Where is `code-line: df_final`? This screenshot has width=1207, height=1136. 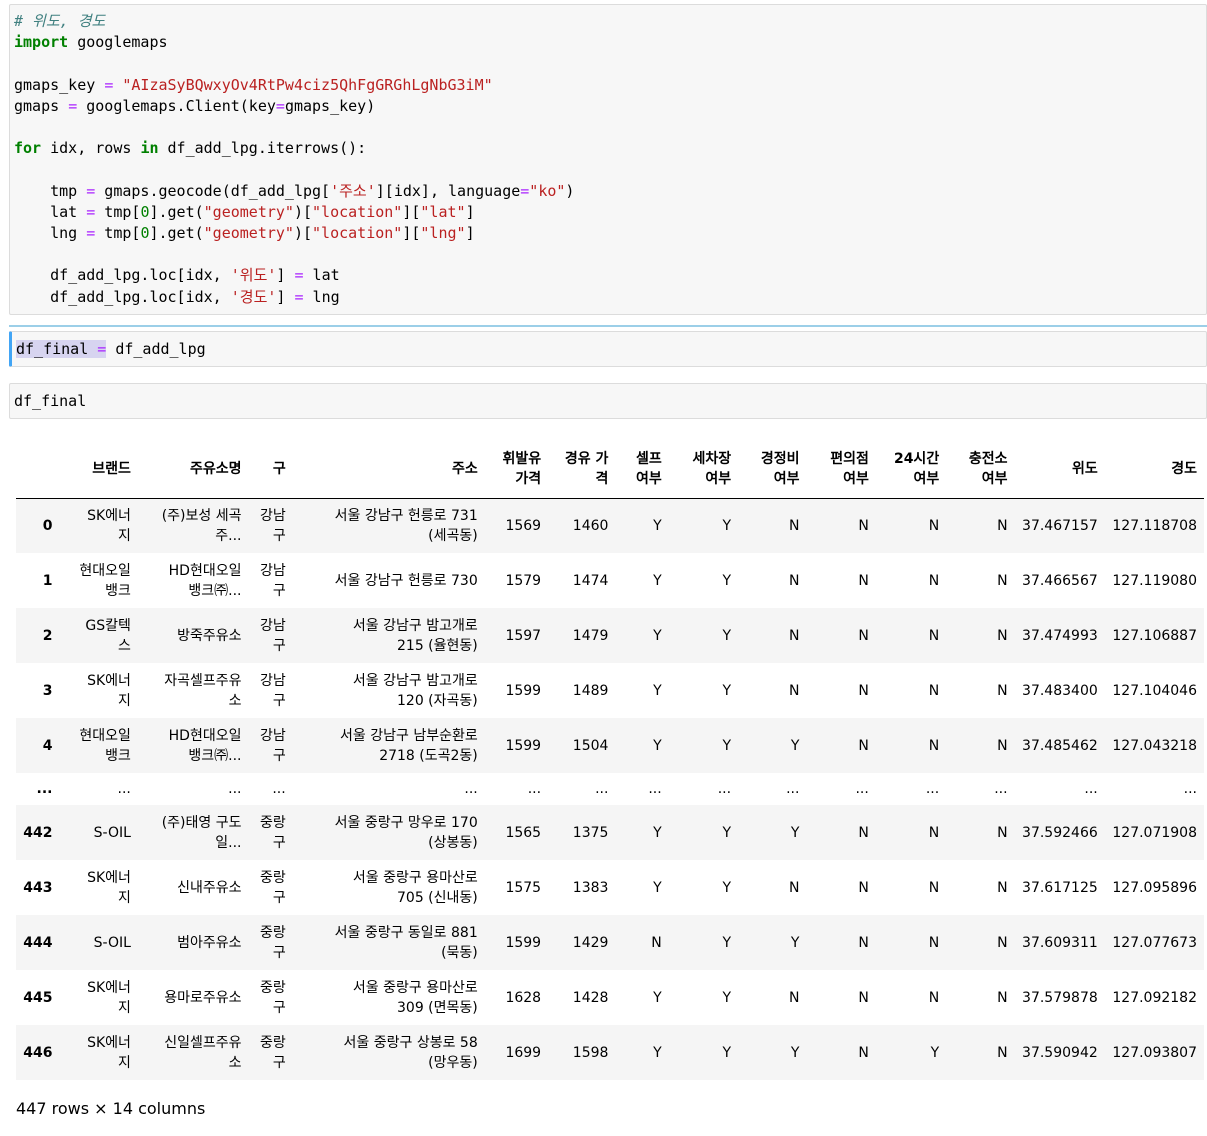 code-line: df_final is located at coordinates (610, 401).